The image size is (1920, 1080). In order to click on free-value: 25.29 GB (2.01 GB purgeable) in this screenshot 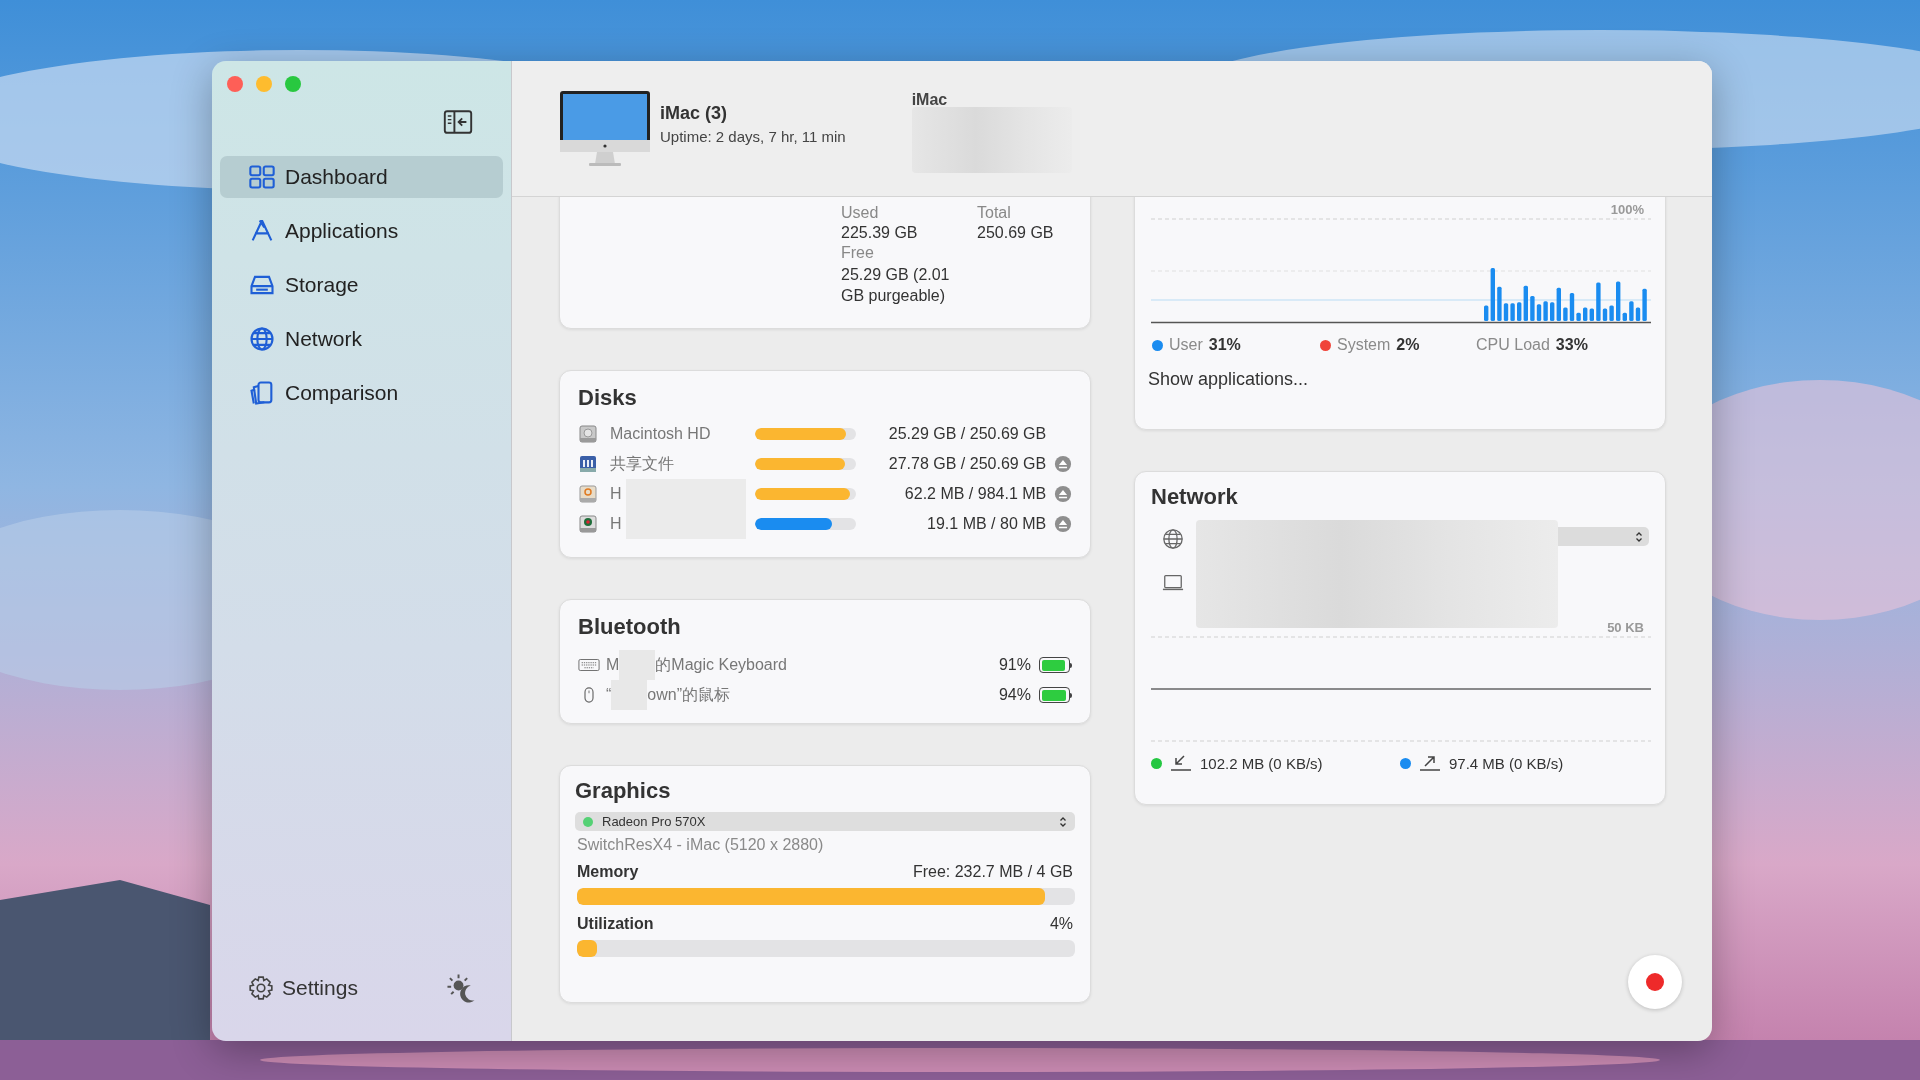, I will do `click(896, 285)`.